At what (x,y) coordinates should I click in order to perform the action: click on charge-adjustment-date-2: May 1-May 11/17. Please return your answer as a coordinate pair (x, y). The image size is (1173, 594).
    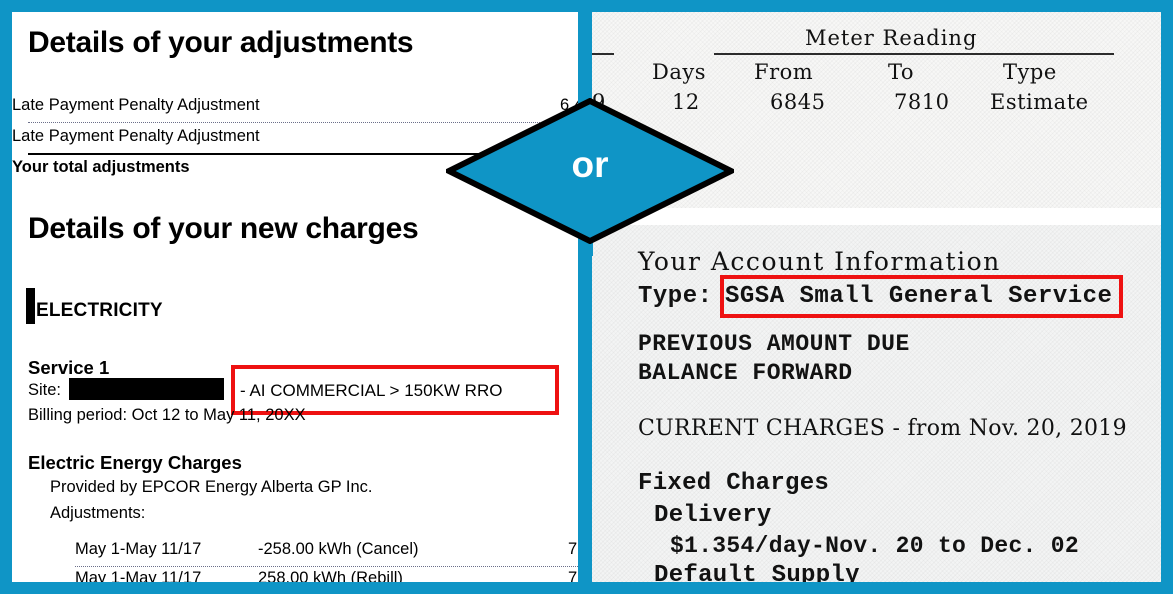
    Looking at the image, I should click on (138, 575).